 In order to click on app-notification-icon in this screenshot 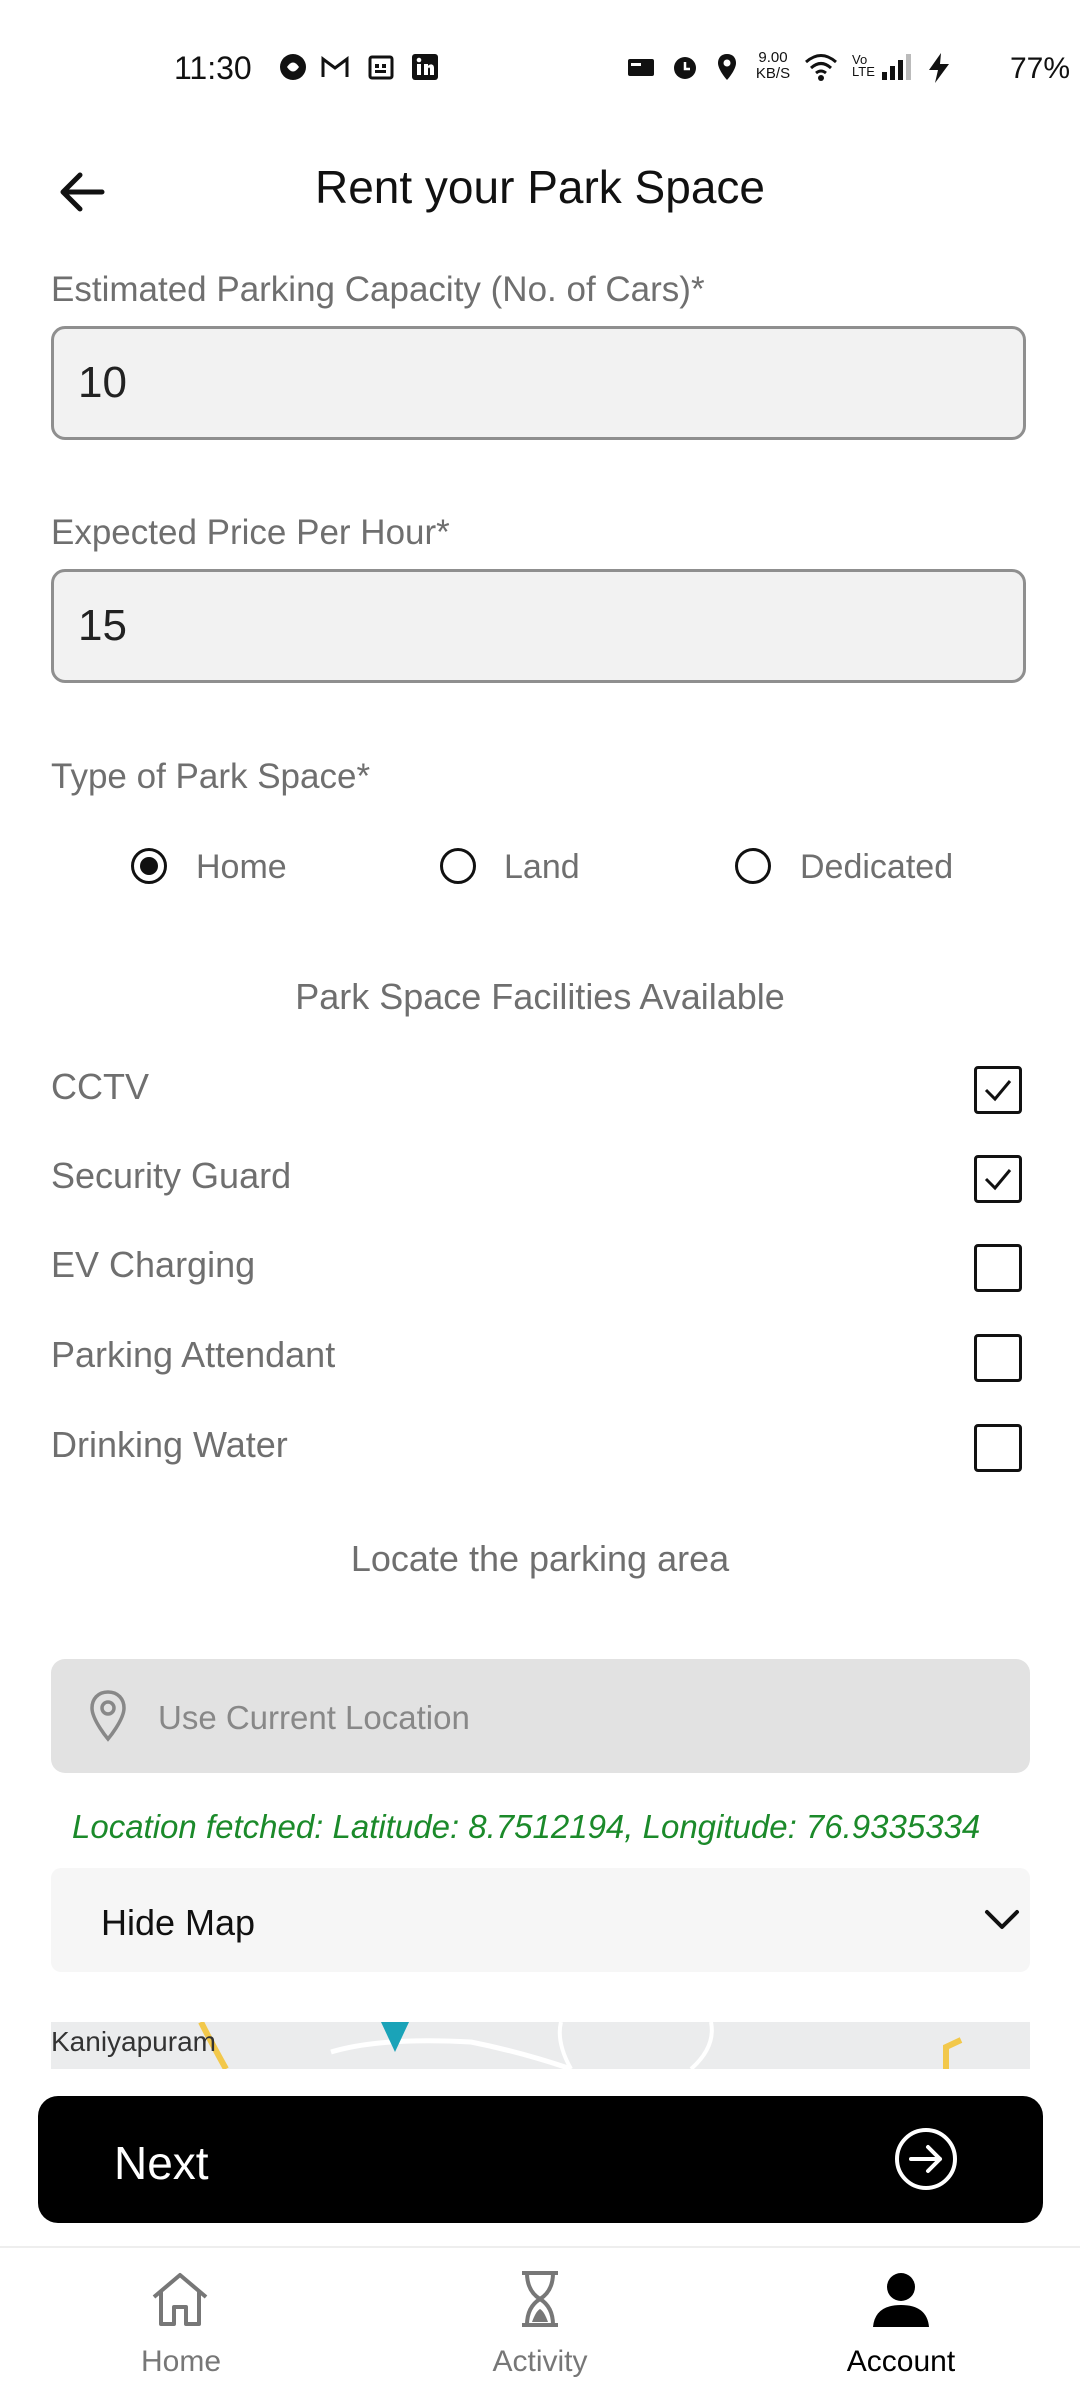, I will do `click(293, 67)`.